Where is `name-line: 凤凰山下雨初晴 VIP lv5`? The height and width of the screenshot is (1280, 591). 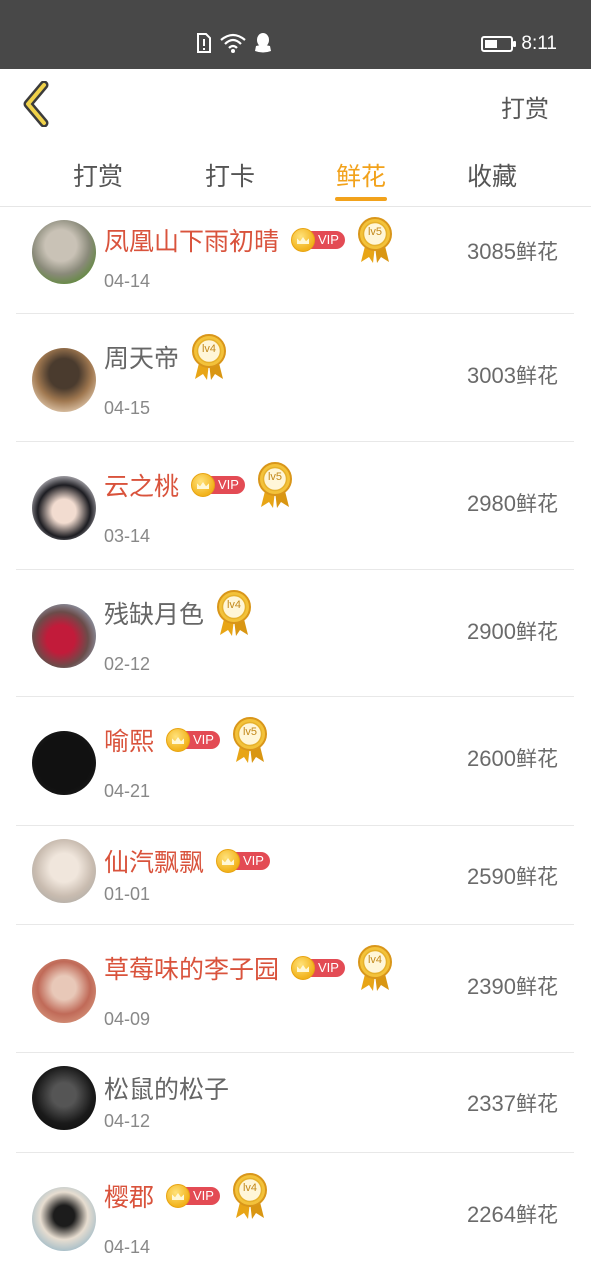
name-line: 凤凰山下雨初晴 VIP lv5 is located at coordinates (248, 240).